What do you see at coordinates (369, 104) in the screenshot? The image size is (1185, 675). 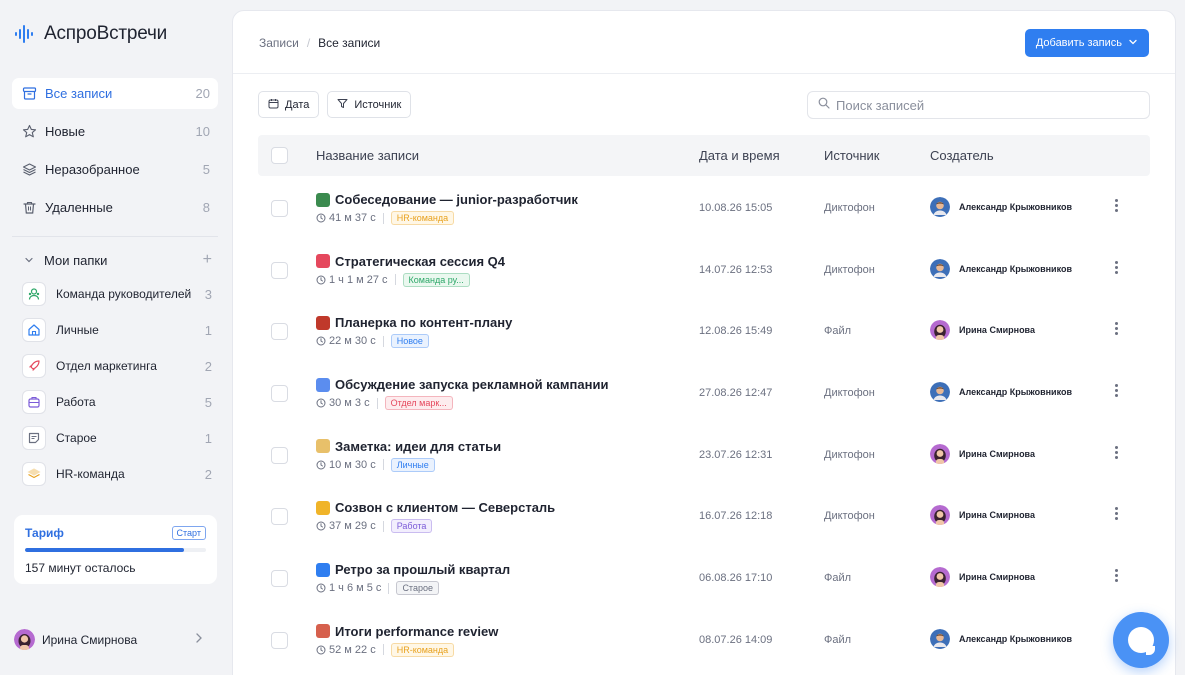 I see `source-filter-button: Источник` at bounding box center [369, 104].